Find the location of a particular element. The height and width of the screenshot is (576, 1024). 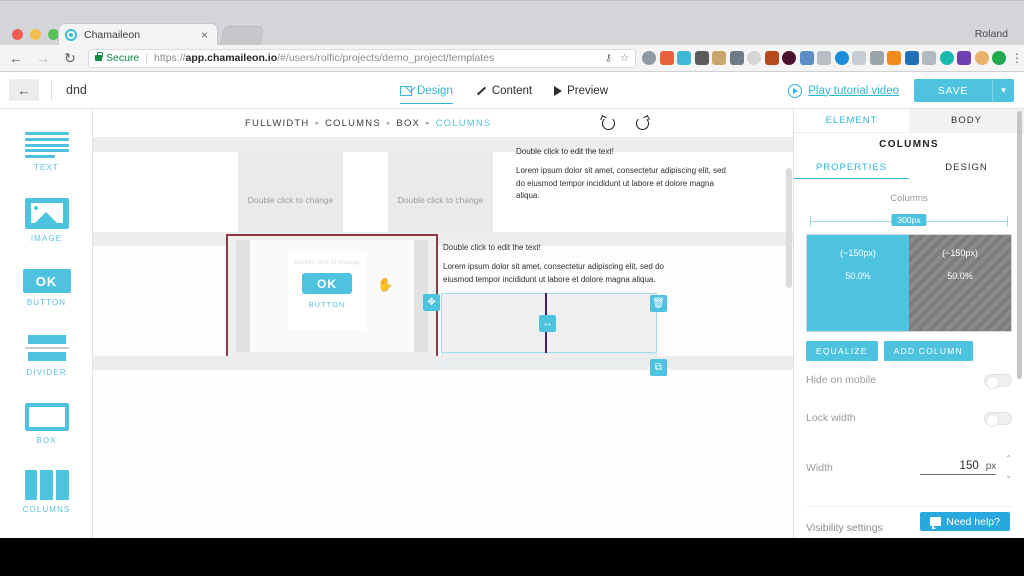

breadcrumb-item-columns: COLUMNS is located at coordinates (353, 123).